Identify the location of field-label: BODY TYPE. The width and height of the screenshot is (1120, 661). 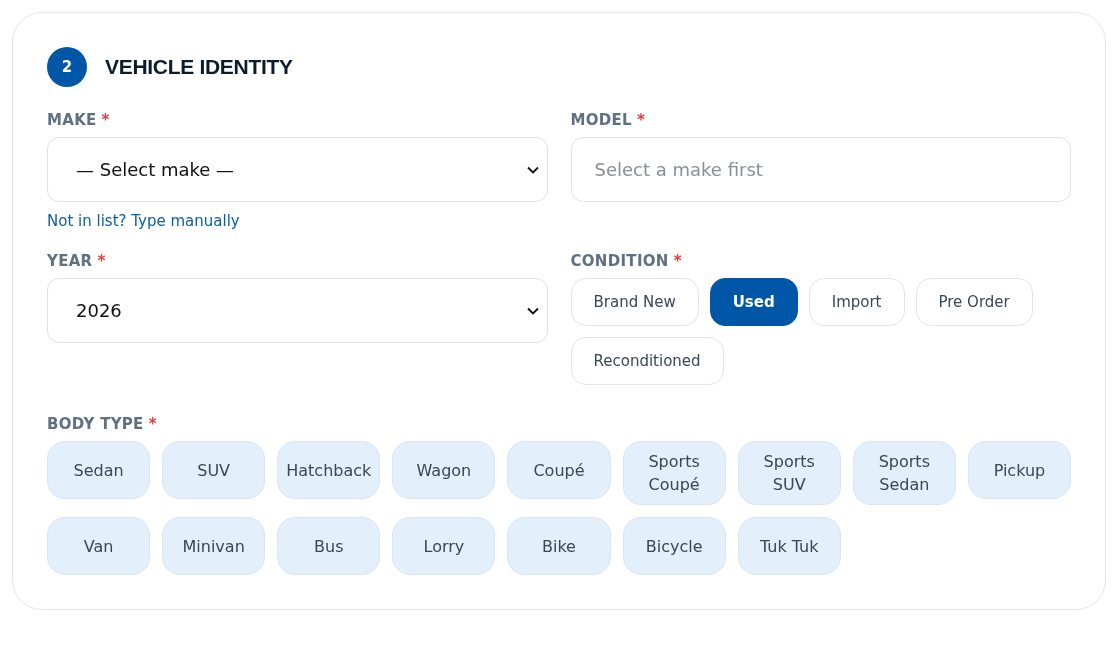
(95, 424).